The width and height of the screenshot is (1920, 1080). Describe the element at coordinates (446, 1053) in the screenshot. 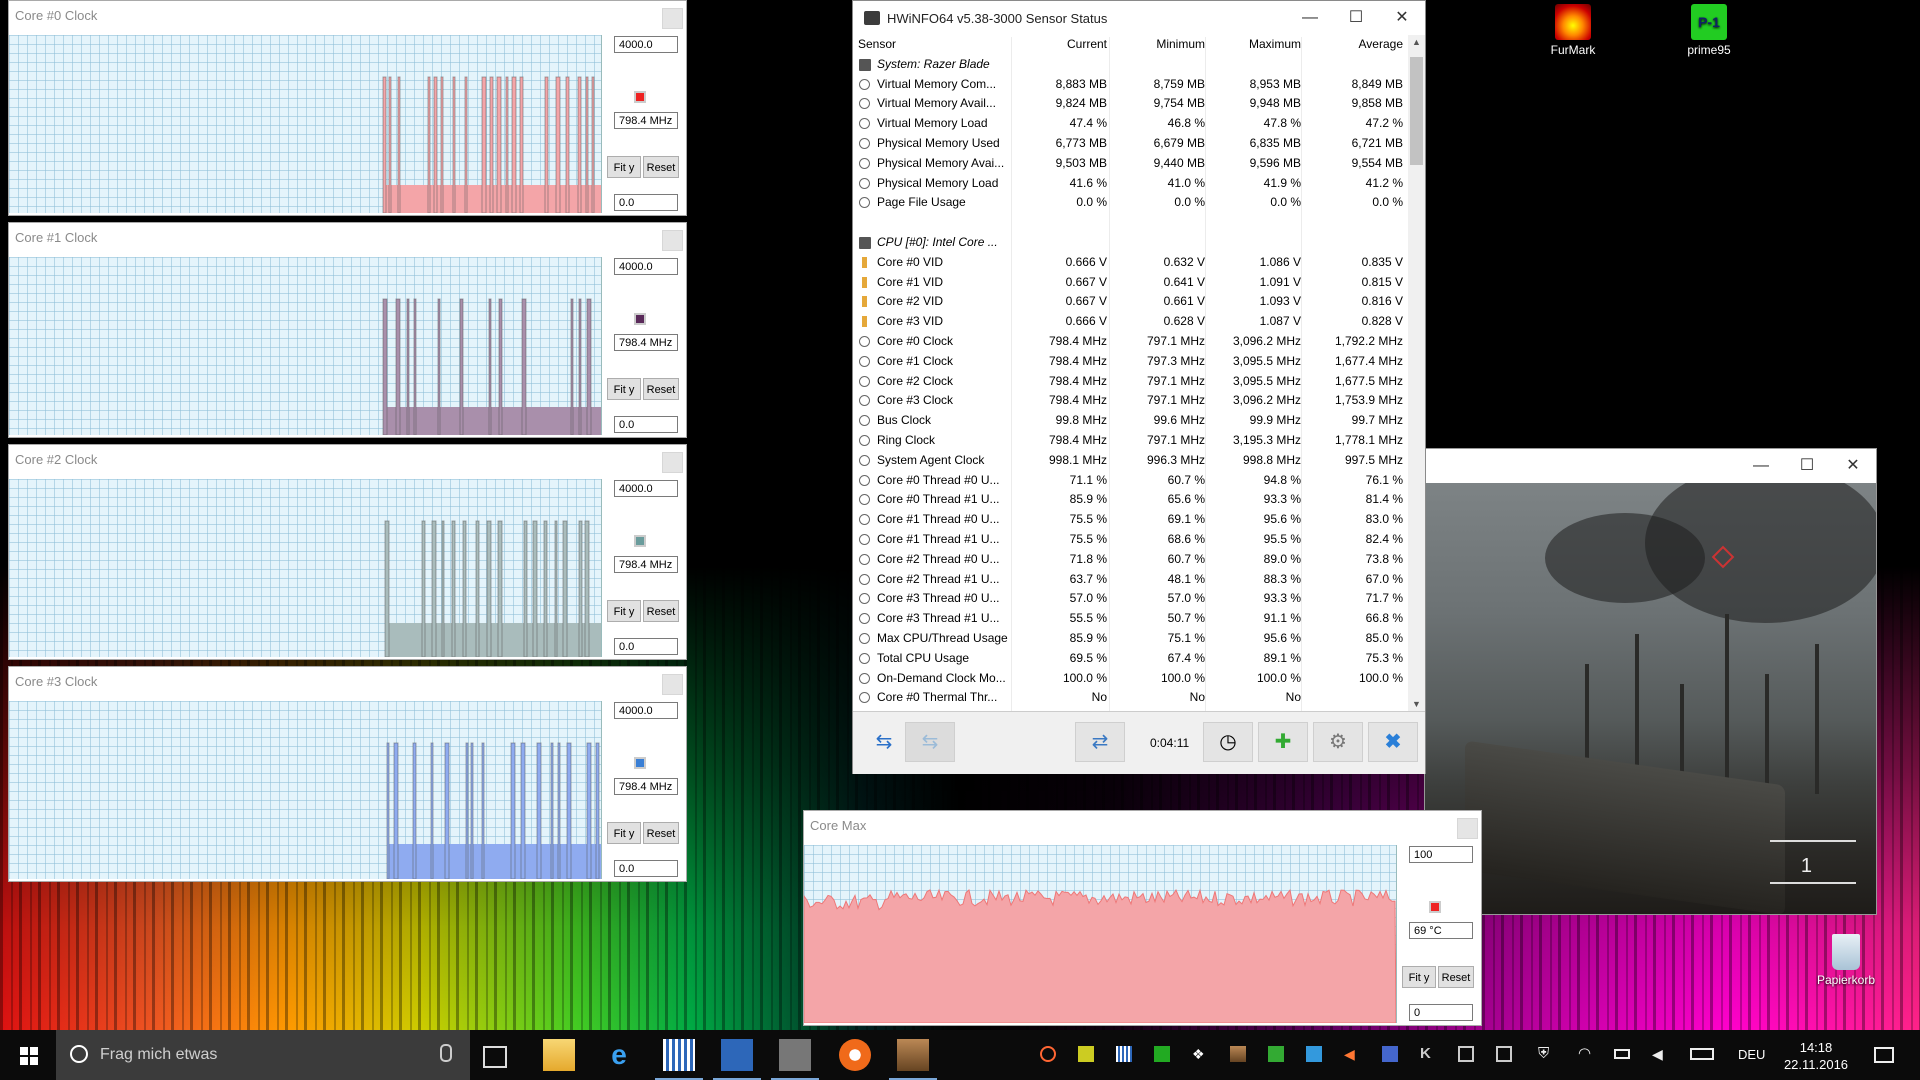

I see `microphone-icon` at that location.